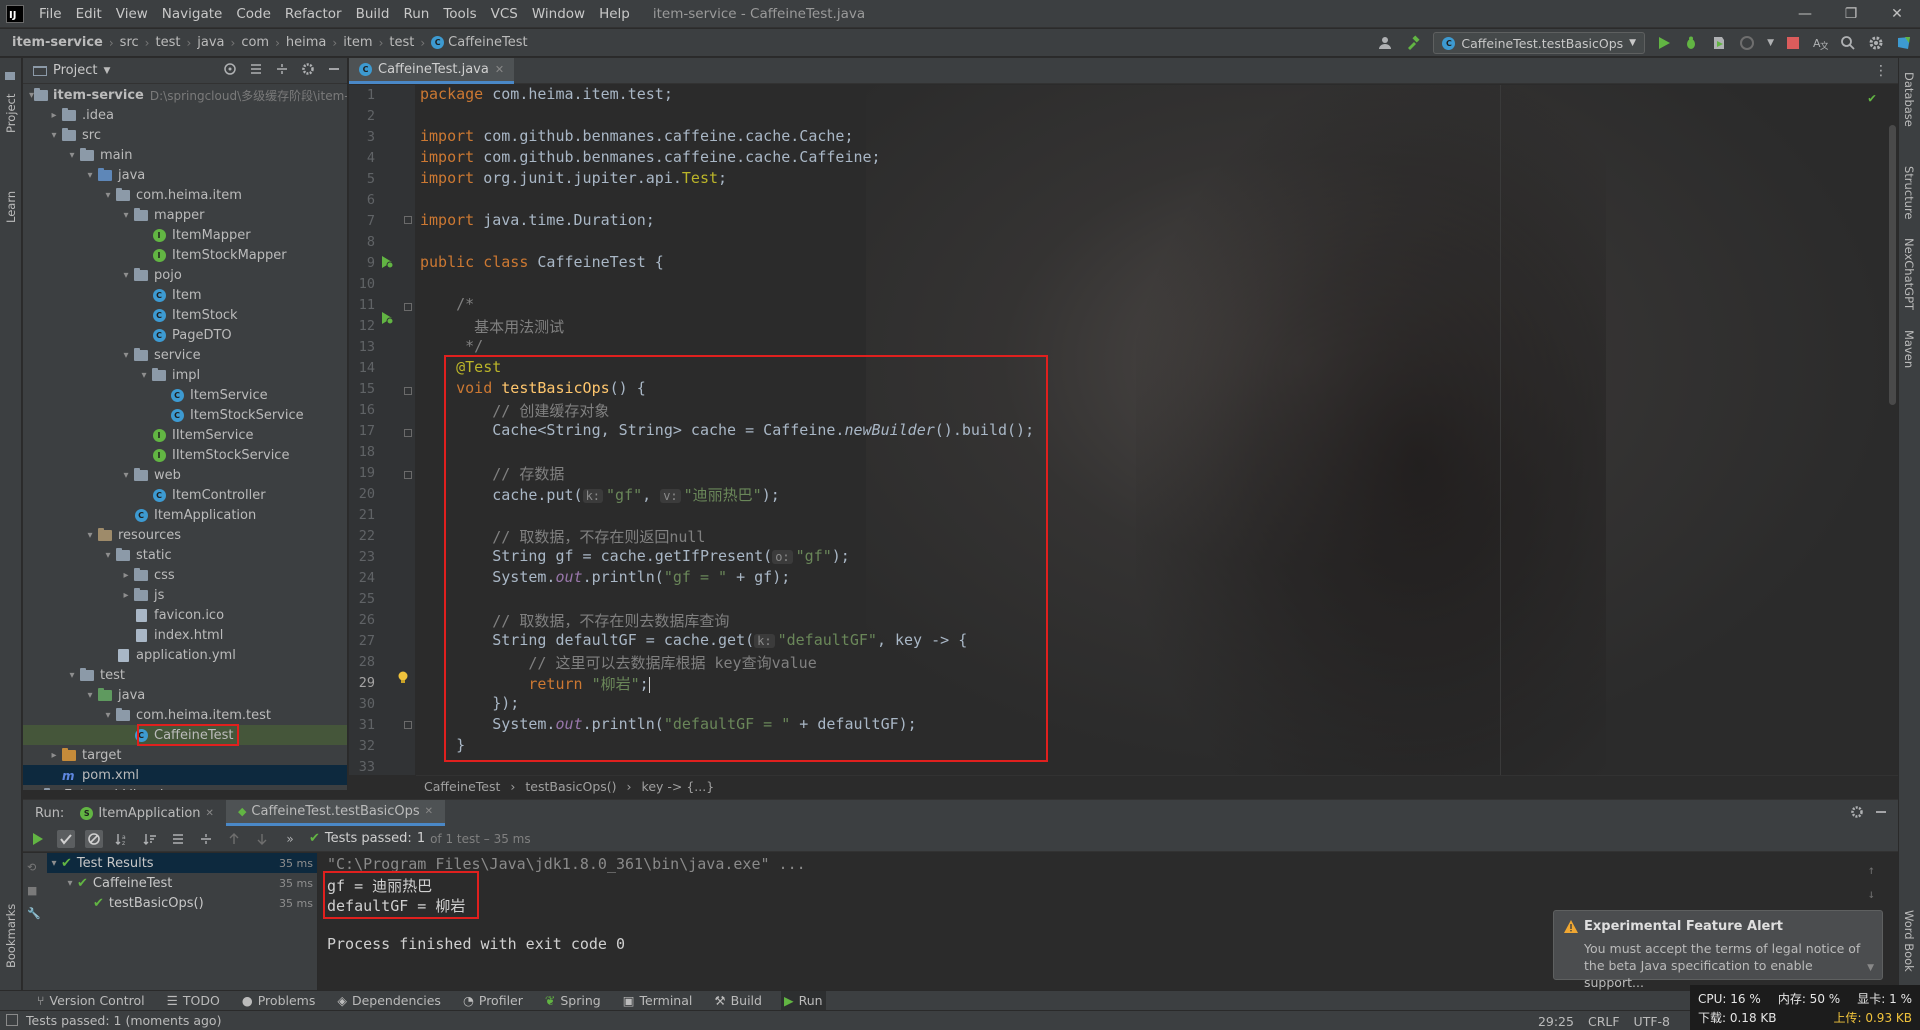 Image resolution: width=1920 pixels, height=1030 pixels. Describe the element at coordinates (558, 14) in the screenshot. I see `menu-item-window: Window` at that location.